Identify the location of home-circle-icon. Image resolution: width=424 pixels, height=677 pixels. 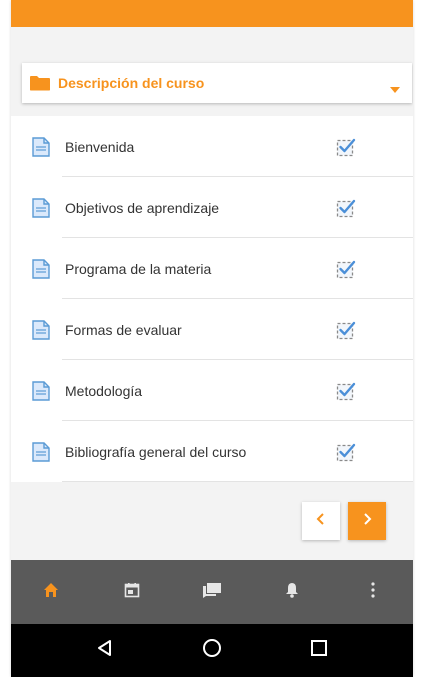
(212, 650).